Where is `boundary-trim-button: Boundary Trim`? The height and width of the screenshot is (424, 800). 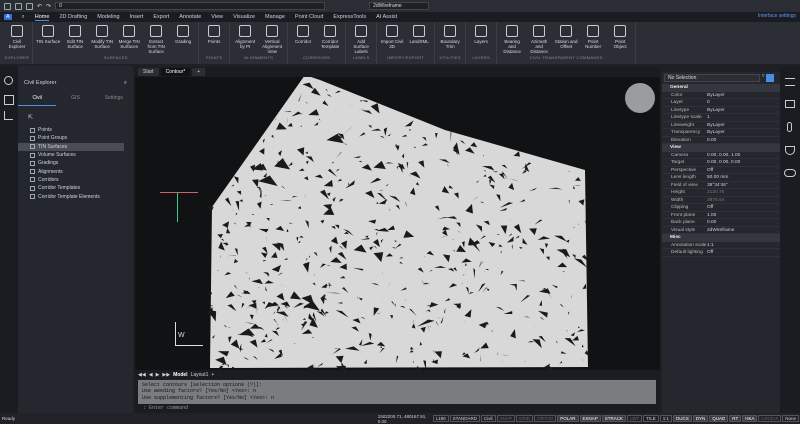 boundary-trim-button: Boundary Trim is located at coordinates (450, 37).